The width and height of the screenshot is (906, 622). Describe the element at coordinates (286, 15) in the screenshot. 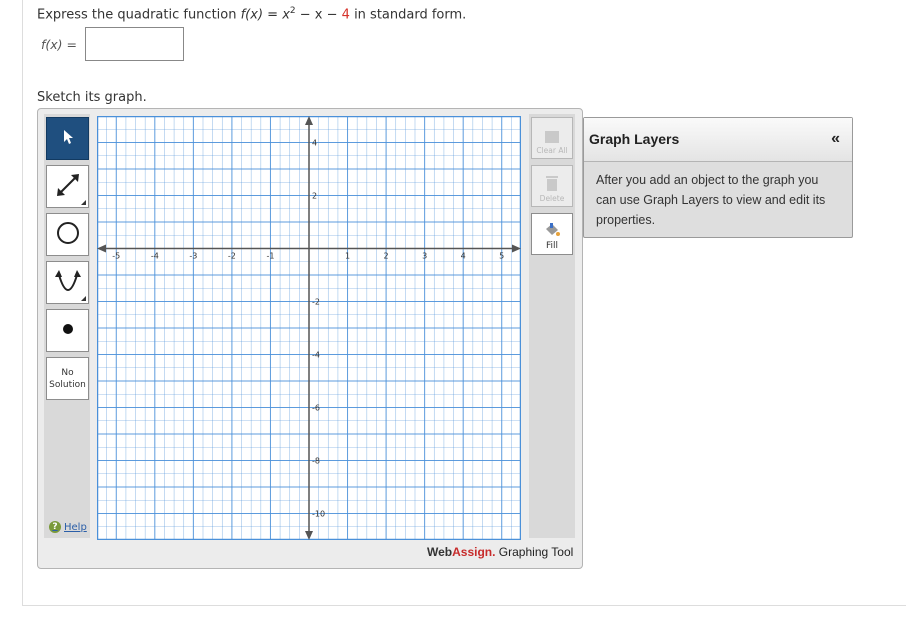

I see `expr-variable: x` at that location.